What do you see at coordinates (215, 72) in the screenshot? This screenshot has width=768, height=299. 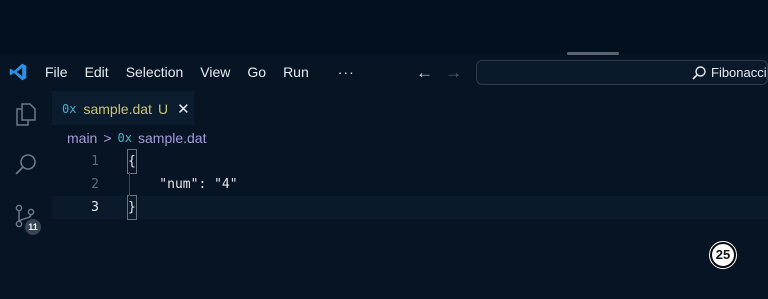 I see `menu-view: View` at bounding box center [215, 72].